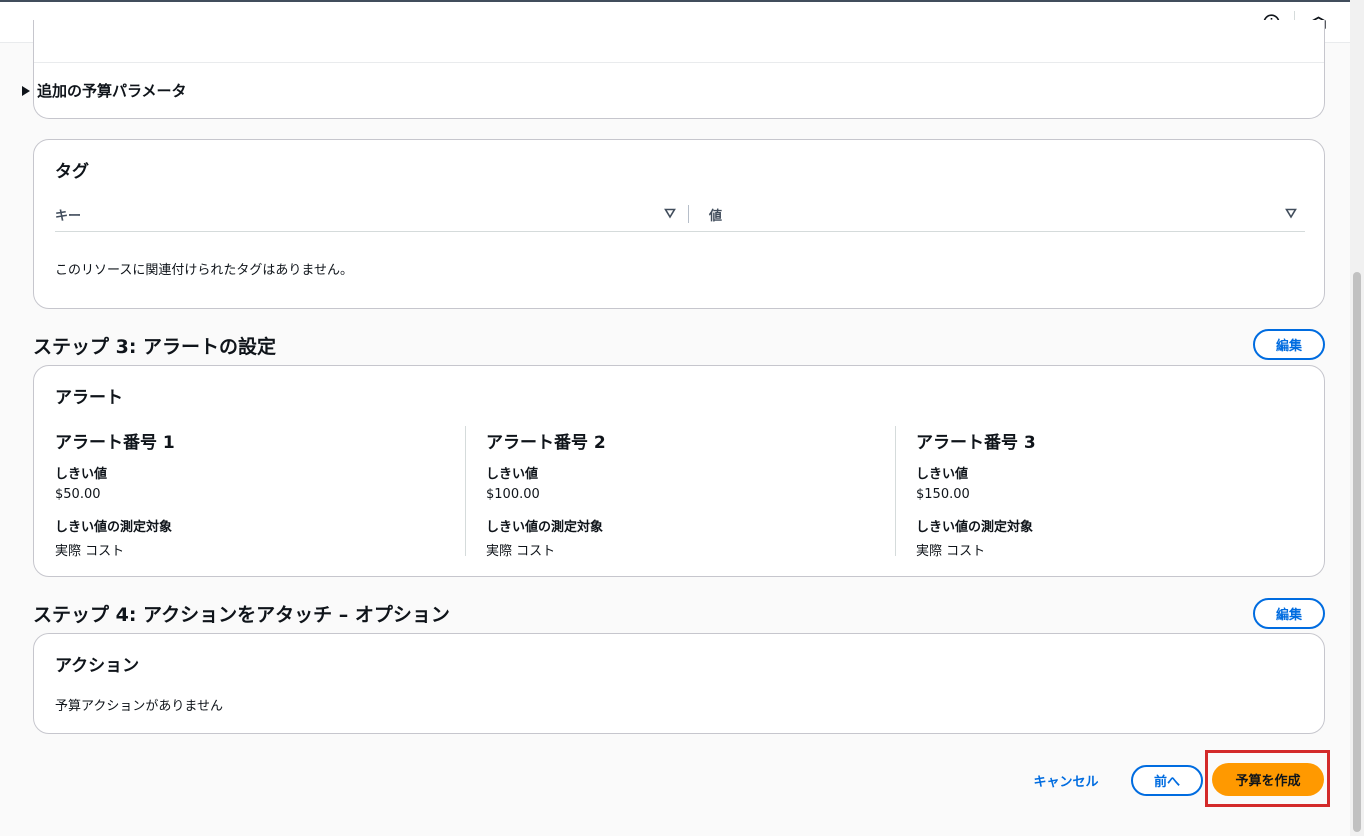 The height and width of the screenshot is (836, 1364). I want to click on alerts-title: アラート, so click(89, 398).